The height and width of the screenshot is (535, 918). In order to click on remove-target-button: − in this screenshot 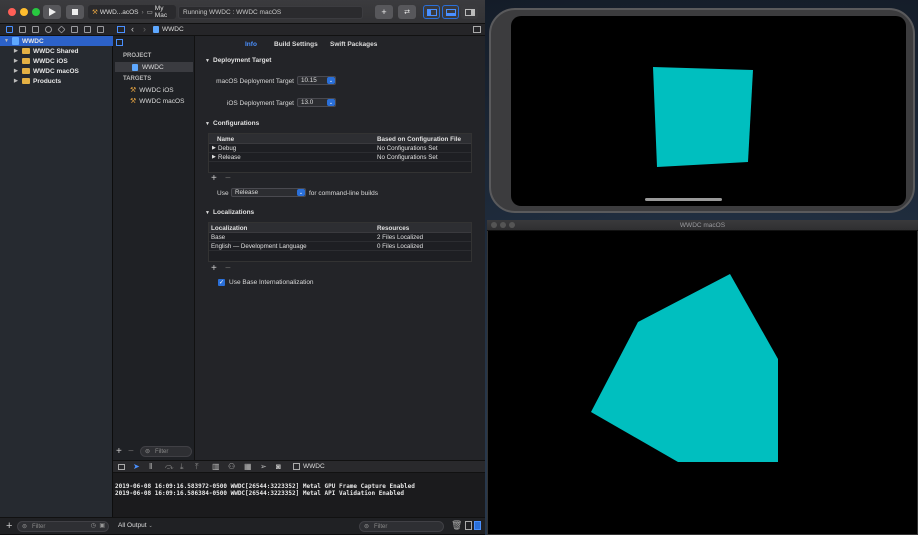, I will do `click(131, 451)`.